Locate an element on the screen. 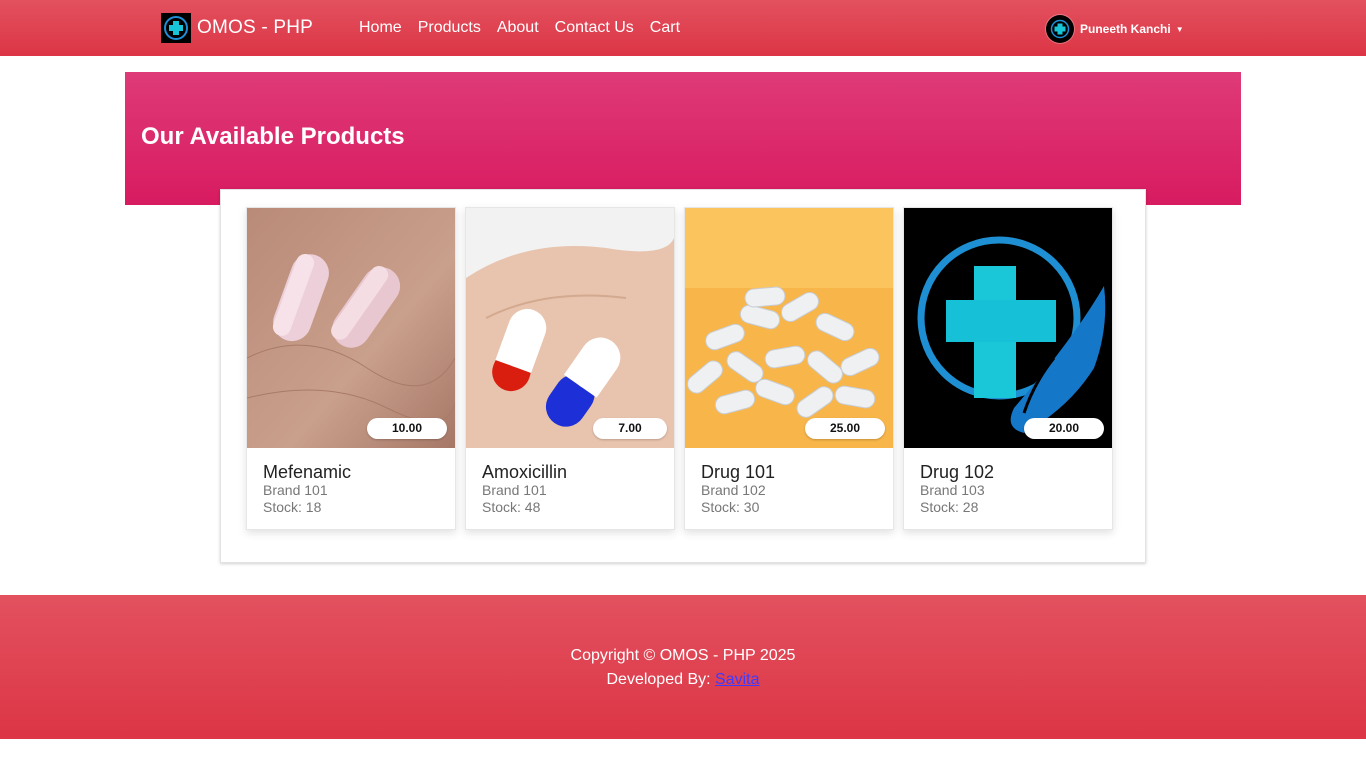  product-brand: Brand 103 is located at coordinates (952, 490).